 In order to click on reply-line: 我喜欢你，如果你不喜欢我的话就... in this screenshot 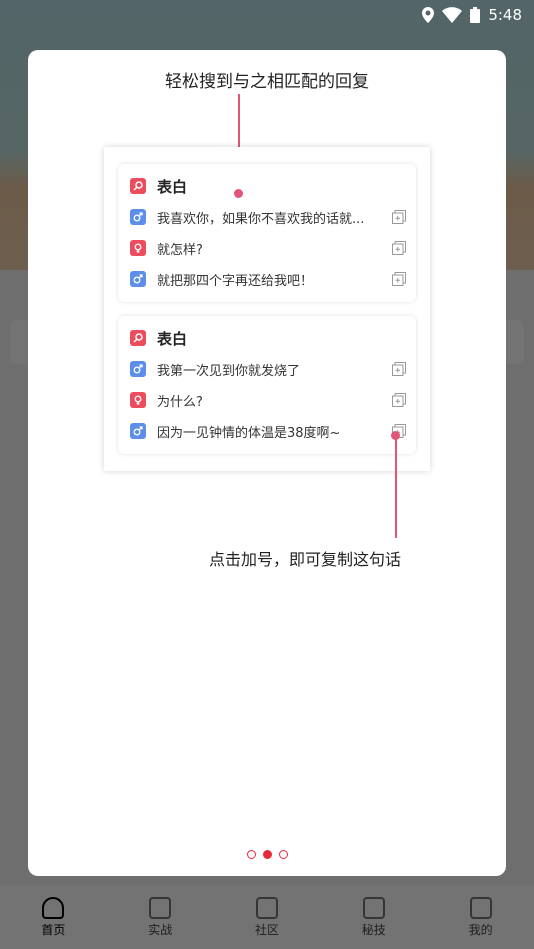, I will do `click(268, 217)`.